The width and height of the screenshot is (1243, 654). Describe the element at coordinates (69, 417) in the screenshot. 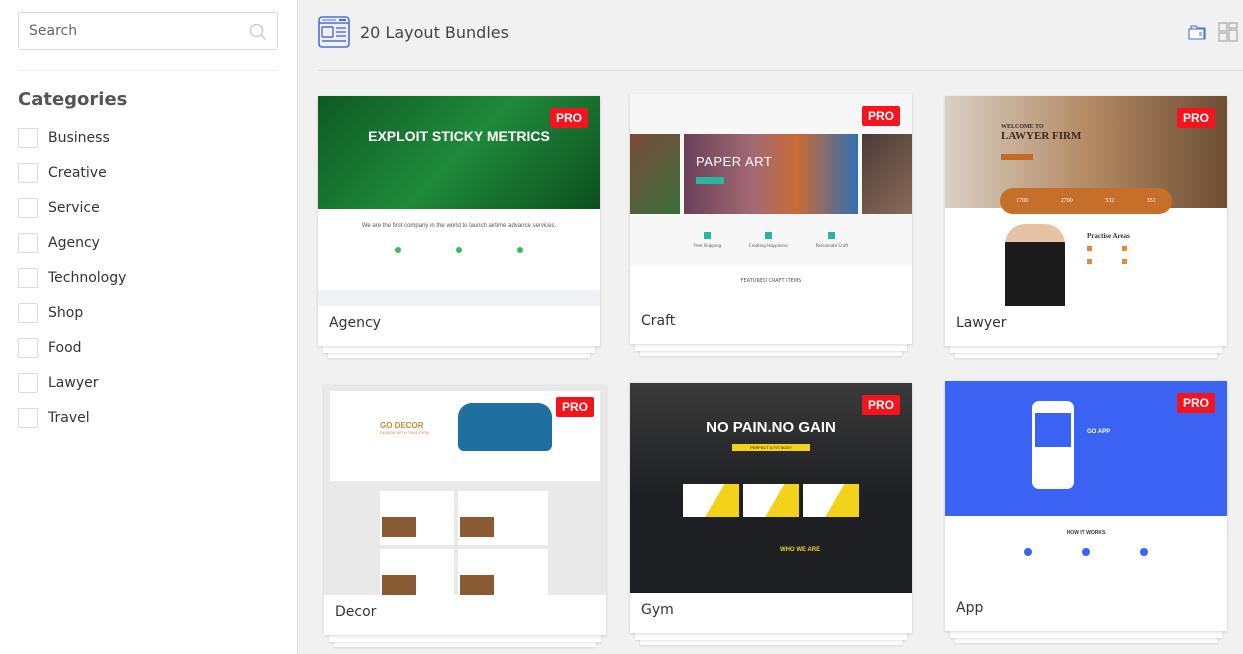

I see `category-label: Travel` at that location.